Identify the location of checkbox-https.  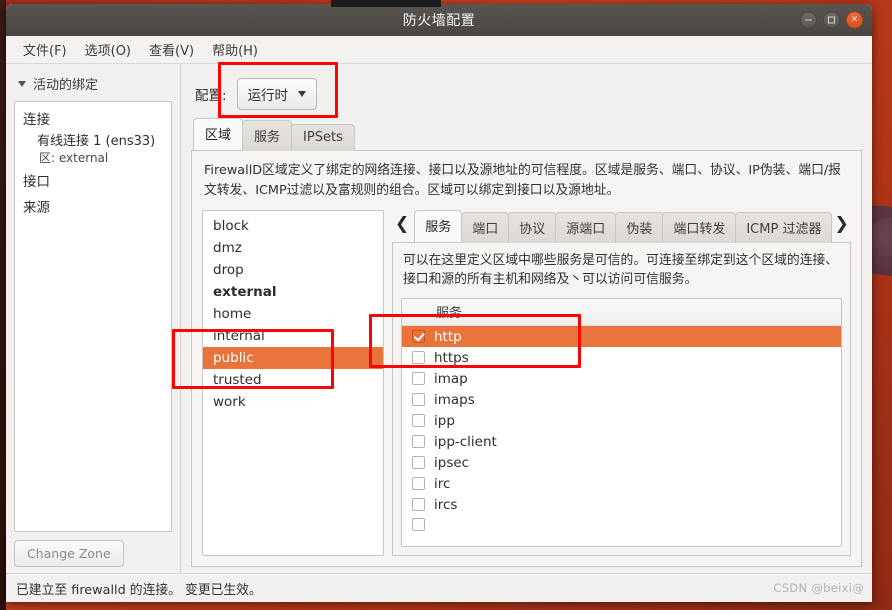
(418, 358).